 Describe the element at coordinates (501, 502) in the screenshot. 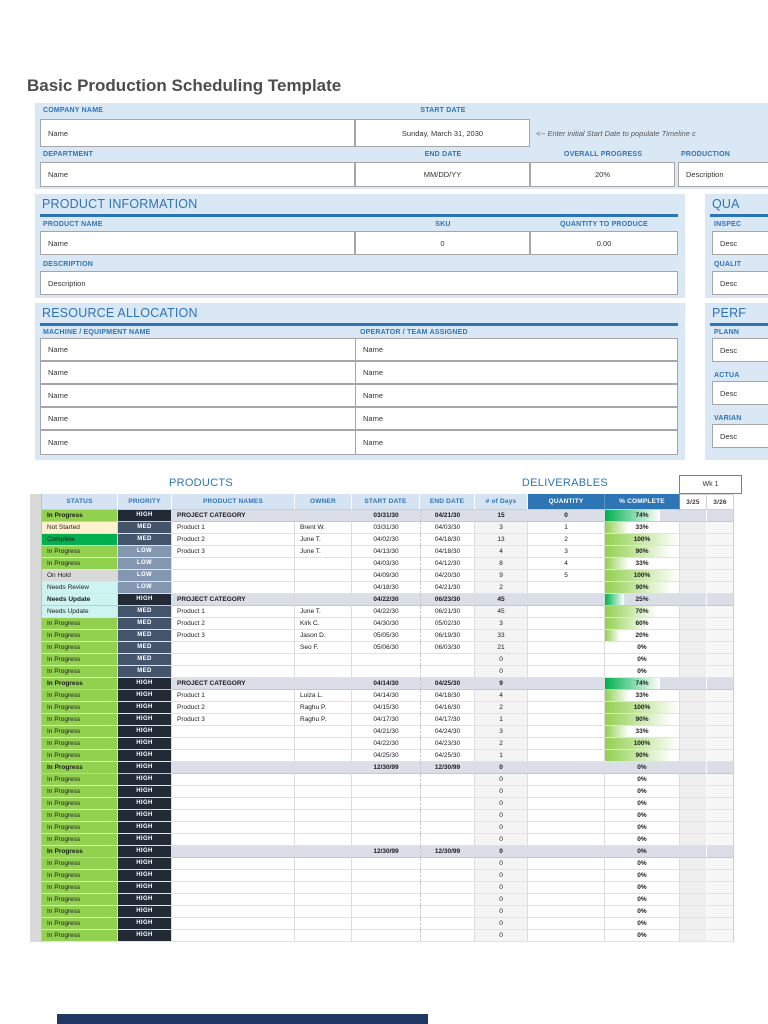

I see `days-header: # of Days` at that location.